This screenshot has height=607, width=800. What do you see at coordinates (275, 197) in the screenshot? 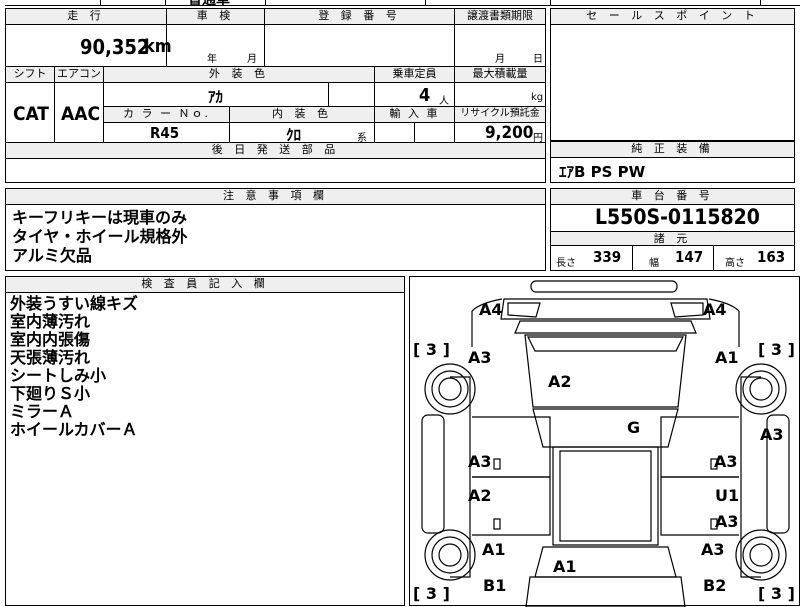
I see `notes-header: 注 意 事 項 欄` at bounding box center [275, 197].